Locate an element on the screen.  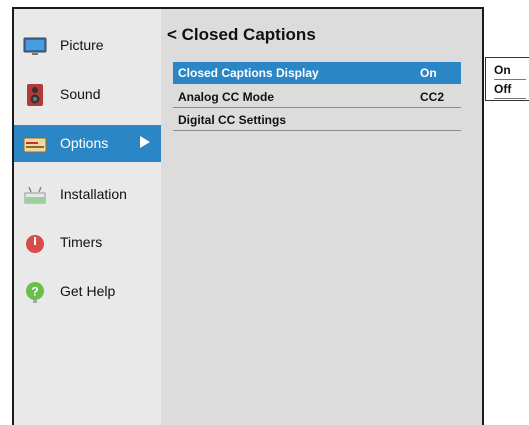
value-dropdown: On Off is located at coordinates (507, 79).